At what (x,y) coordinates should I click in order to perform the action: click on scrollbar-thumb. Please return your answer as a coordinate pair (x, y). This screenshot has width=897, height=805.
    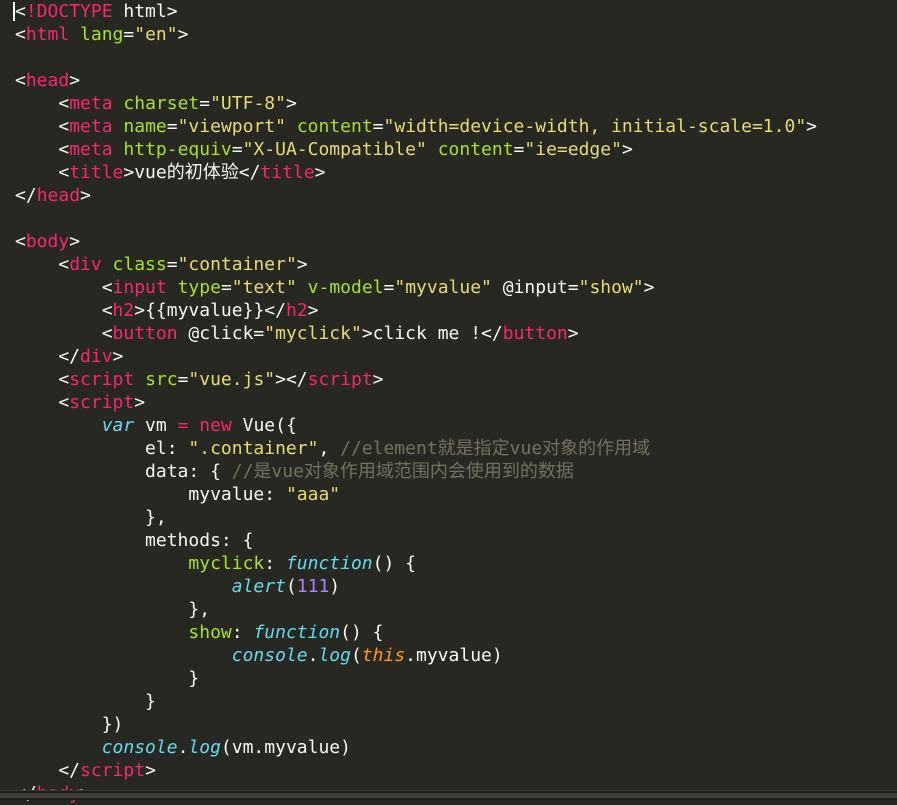
    Looking at the image, I should click on (448, 795).